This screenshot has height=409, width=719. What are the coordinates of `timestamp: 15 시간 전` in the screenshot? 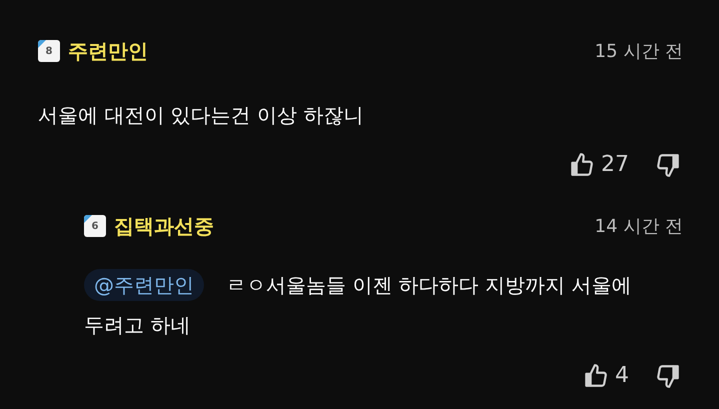 It's located at (638, 52).